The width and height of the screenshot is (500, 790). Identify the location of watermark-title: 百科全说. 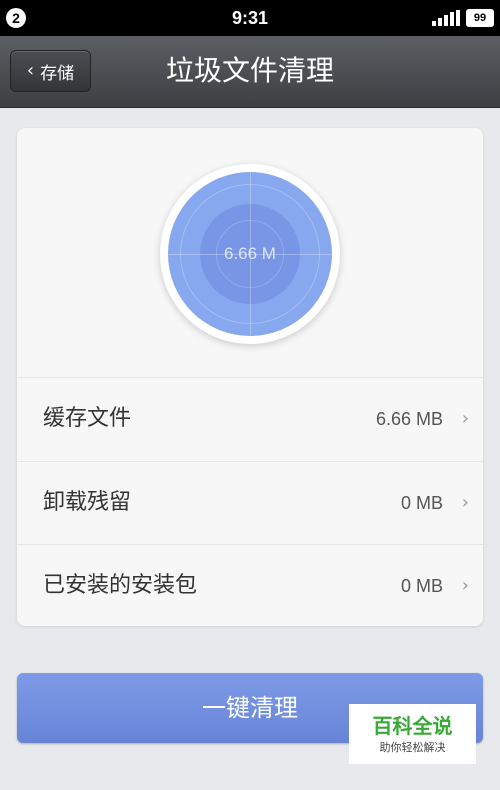
(412, 726).